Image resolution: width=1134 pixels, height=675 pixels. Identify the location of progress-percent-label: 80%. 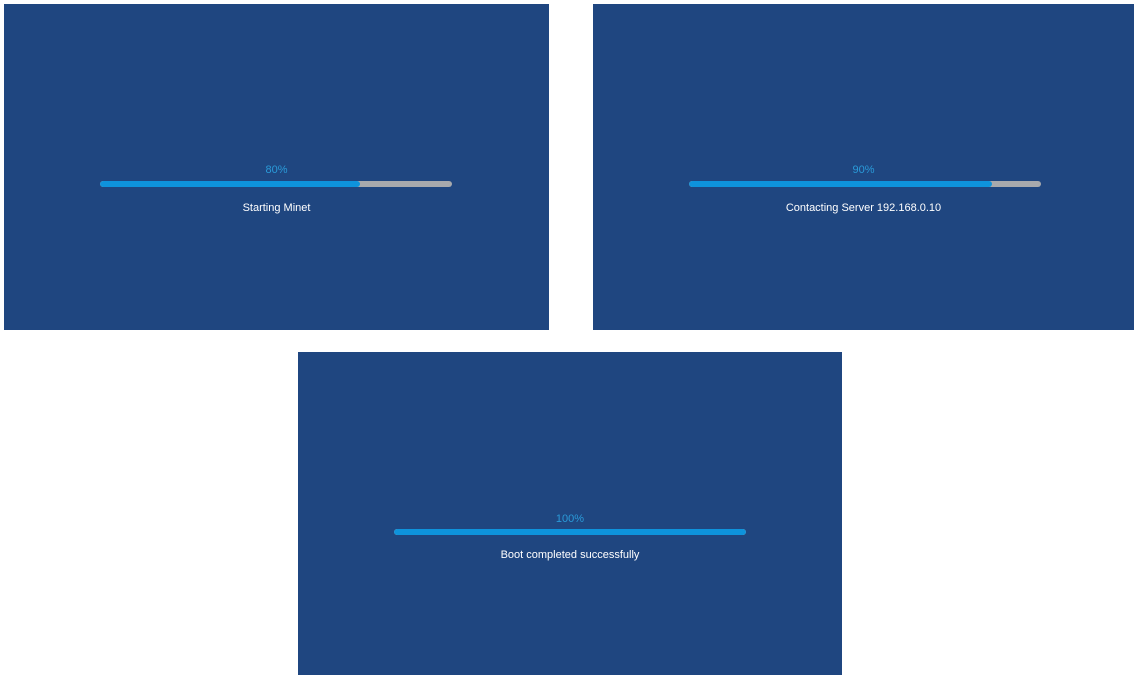
(276, 170).